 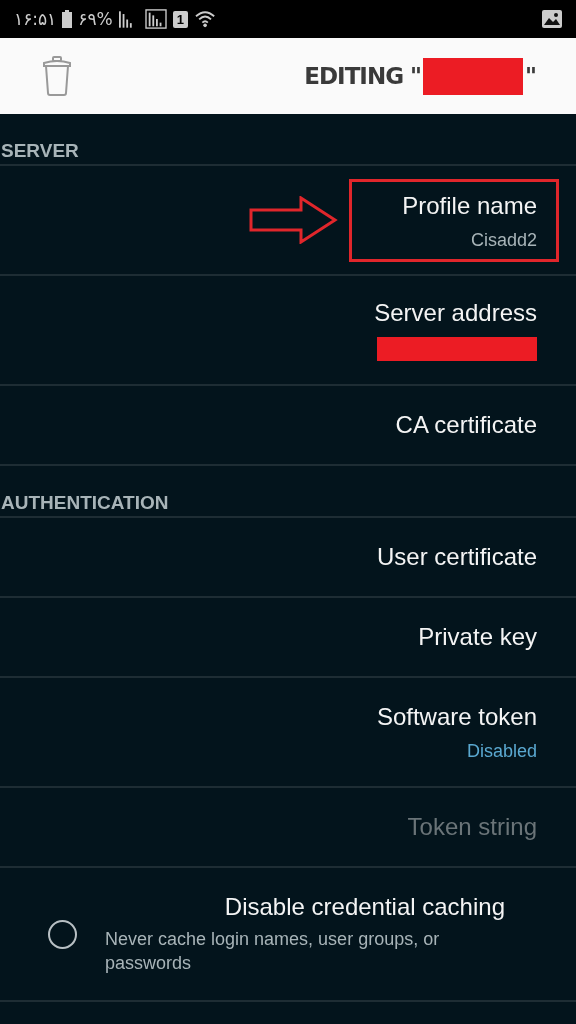 I want to click on preference-title: Software token, so click(x=456, y=716).